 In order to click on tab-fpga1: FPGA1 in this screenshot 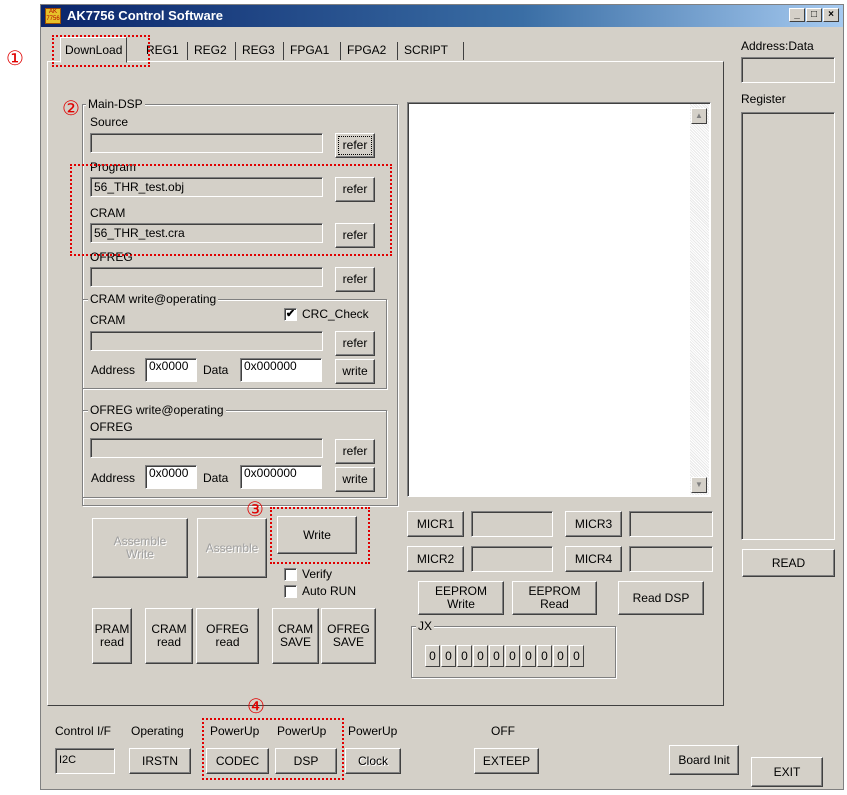, I will do `click(309, 51)`.